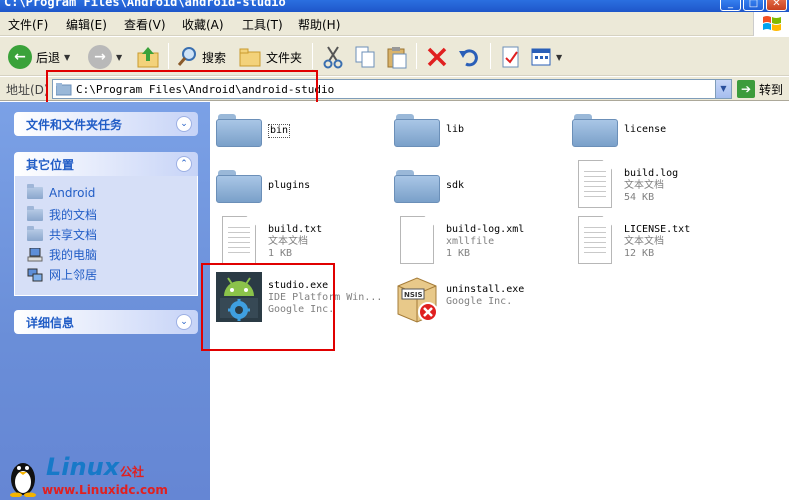 The image size is (789, 500). What do you see at coordinates (73, 255) in the screenshot?
I see `place-label: 我的电脑` at bounding box center [73, 255].